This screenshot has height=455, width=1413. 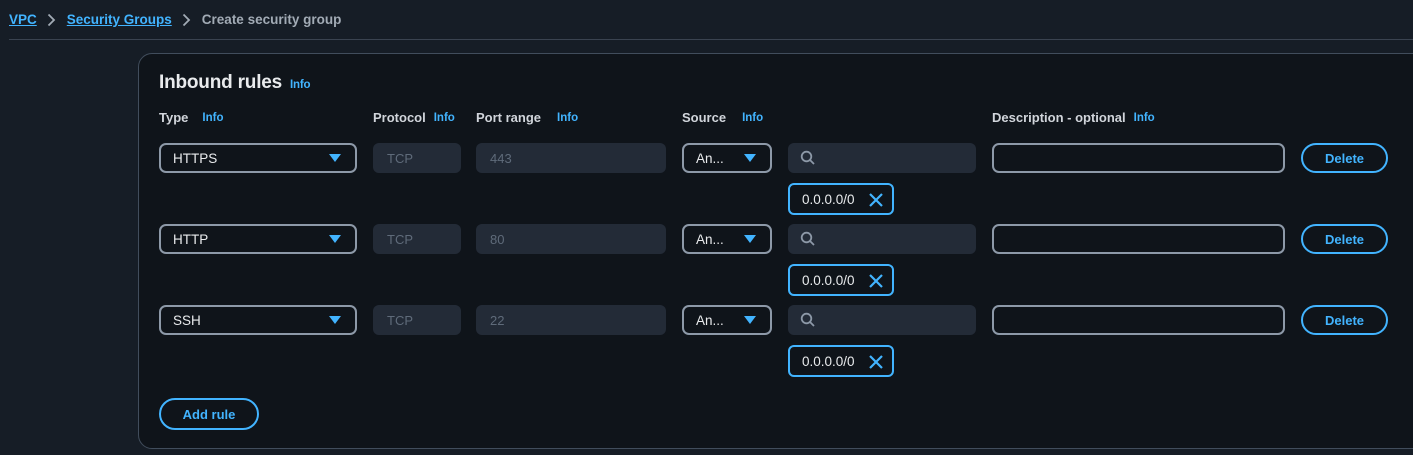 What do you see at coordinates (212, 118) in the screenshot?
I see `info-link-type: Info` at bounding box center [212, 118].